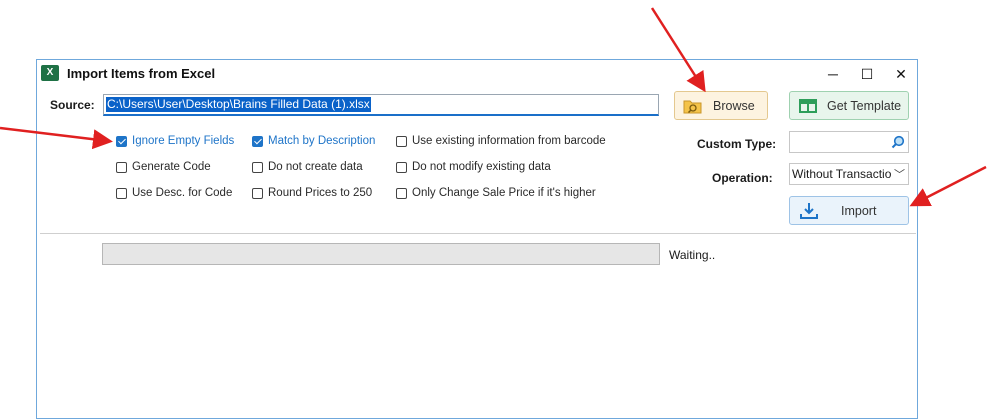 The image size is (990, 419). What do you see at coordinates (56, 138) in the screenshot?
I see `annotation-arrow-ignore-empty` at bounding box center [56, 138].